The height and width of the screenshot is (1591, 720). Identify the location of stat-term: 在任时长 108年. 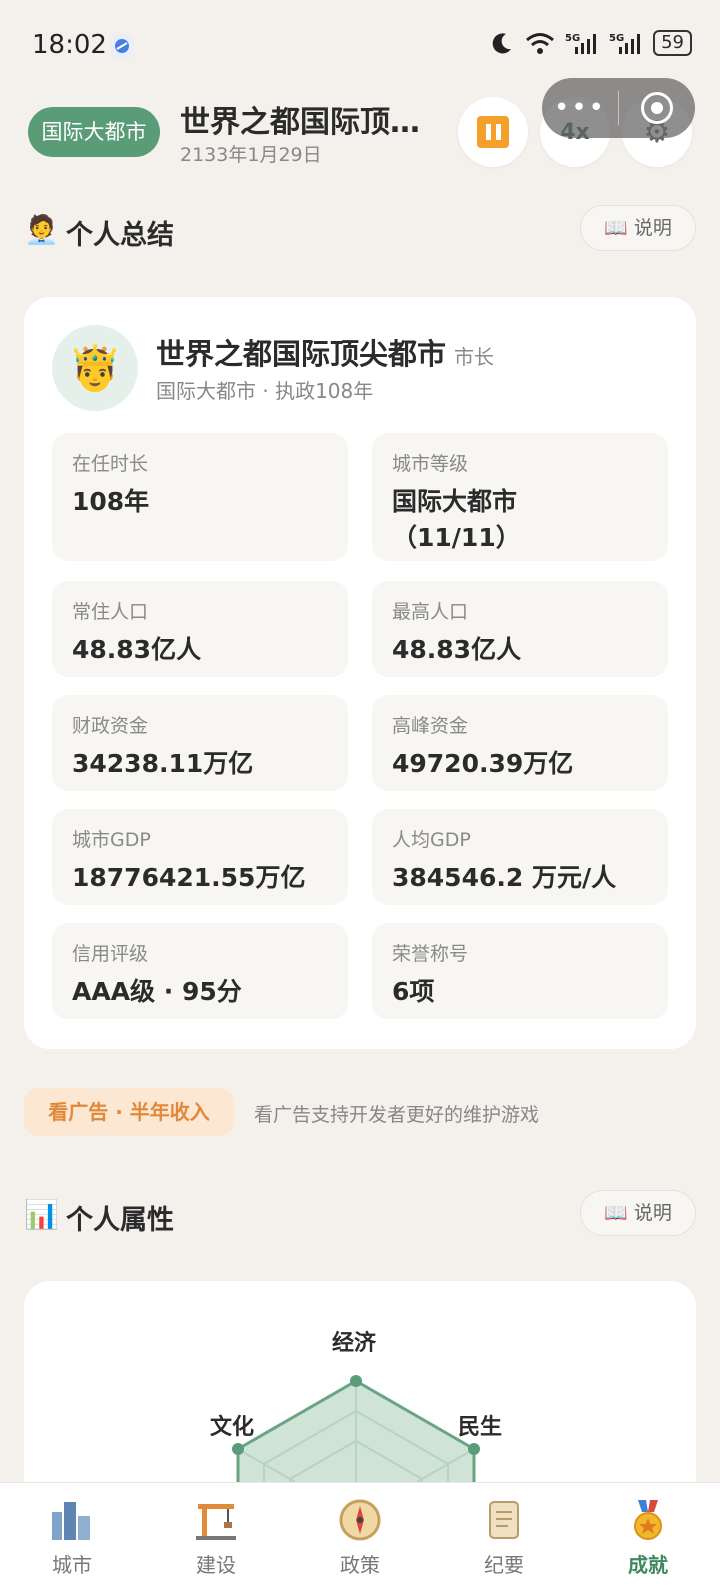
(200, 497).